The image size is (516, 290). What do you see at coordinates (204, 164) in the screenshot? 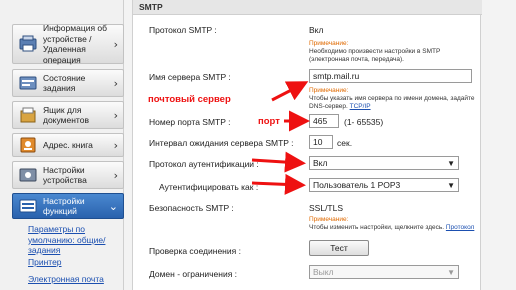
I see `auth-protocol-label: Протокол аутентификации :` at bounding box center [204, 164].